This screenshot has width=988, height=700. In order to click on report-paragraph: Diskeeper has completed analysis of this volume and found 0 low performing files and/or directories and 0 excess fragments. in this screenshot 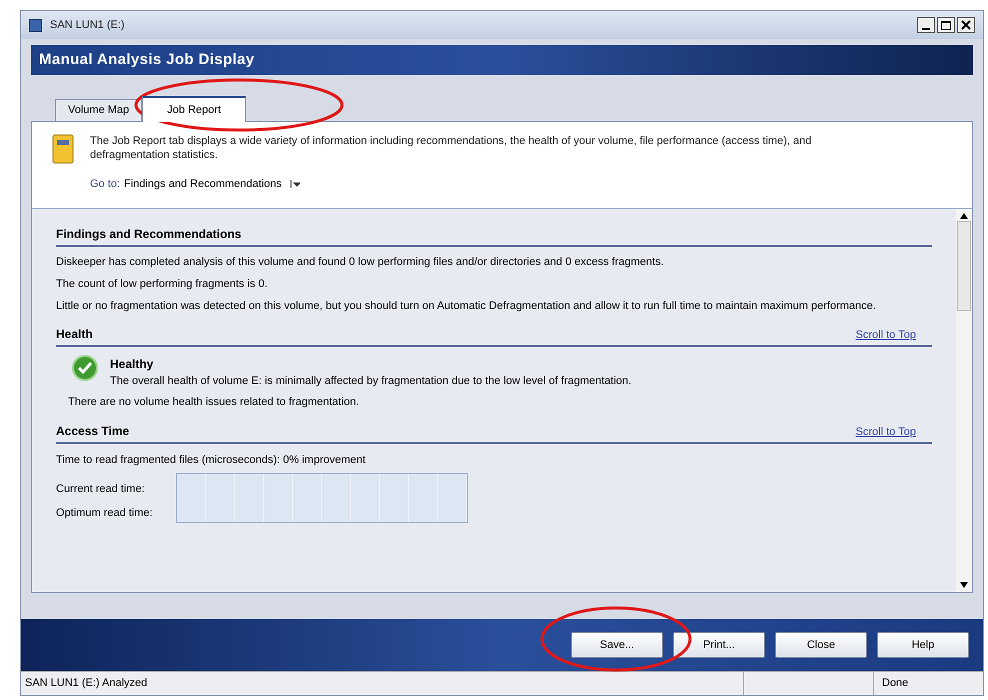, I will do `click(360, 262)`.